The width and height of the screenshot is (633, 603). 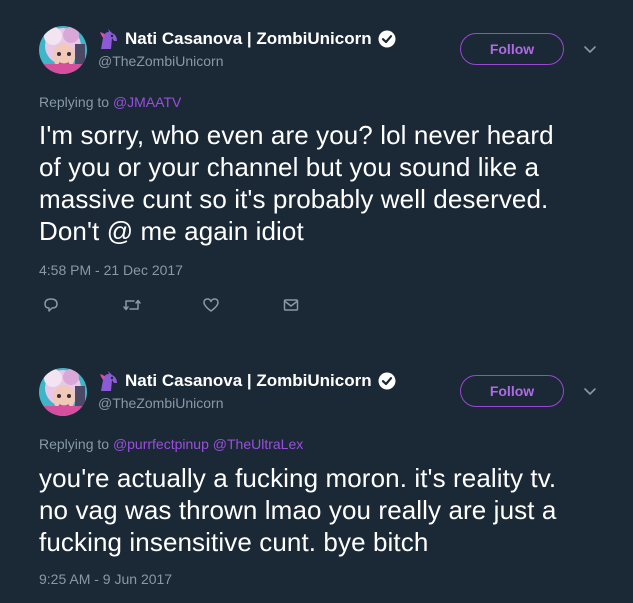 What do you see at coordinates (211, 305) in the screenshot?
I see `like-icon` at bounding box center [211, 305].